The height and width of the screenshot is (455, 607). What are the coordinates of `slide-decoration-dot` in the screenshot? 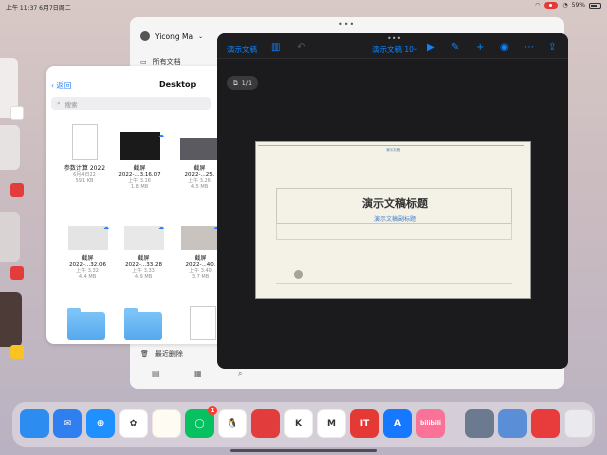 It's located at (298, 274).